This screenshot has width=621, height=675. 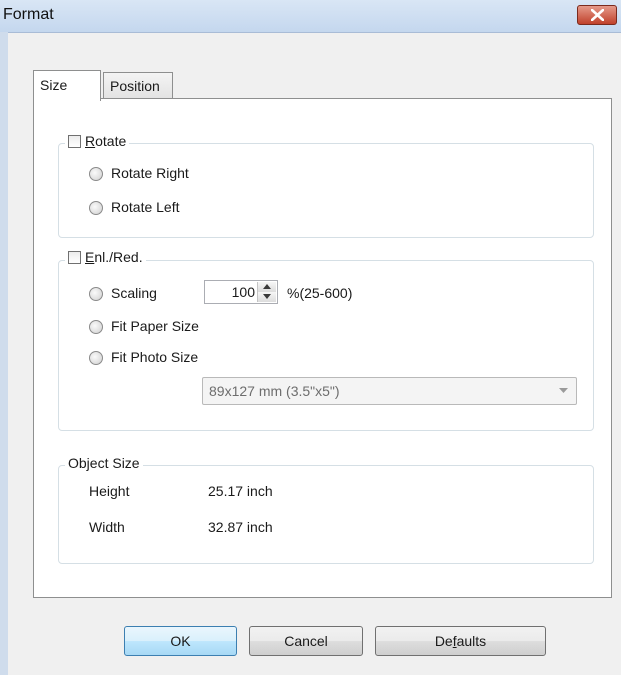 What do you see at coordinates (90, 141) in the screenshot?
I see `rotate-label-access: R` at bounding box center [90, 141].